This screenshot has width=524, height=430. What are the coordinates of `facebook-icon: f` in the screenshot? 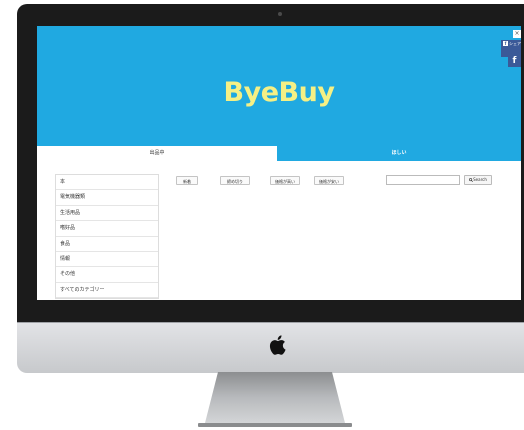 It's located at (505, 43).